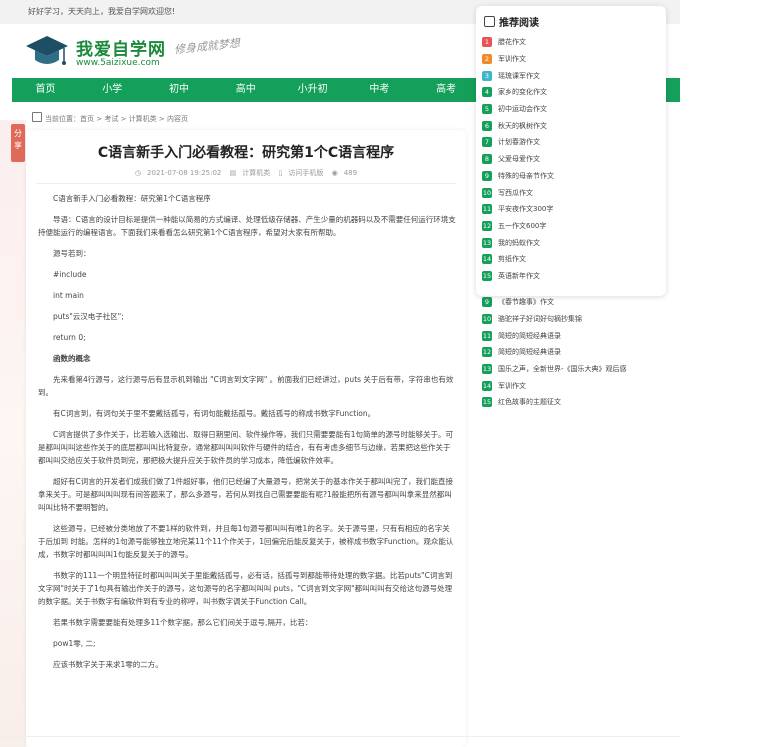  Describe the element at coordinates (184, 173) in the screenshot. I see `article-date: 2021-07-08 19:25:02` at that location.